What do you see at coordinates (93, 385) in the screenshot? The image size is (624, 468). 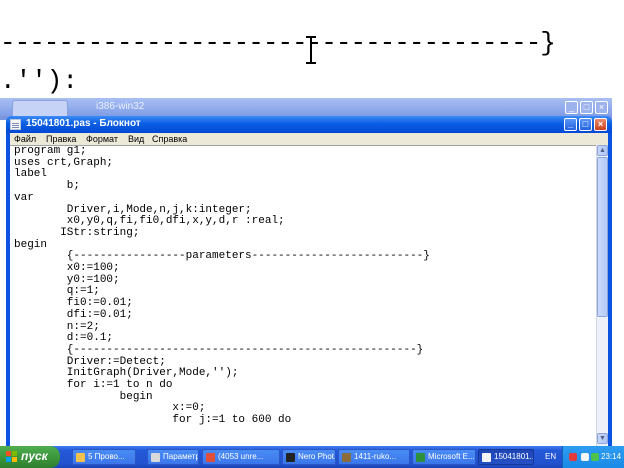 I see `code-line: for i:=1 to n do` at bounding box center [93, 385].